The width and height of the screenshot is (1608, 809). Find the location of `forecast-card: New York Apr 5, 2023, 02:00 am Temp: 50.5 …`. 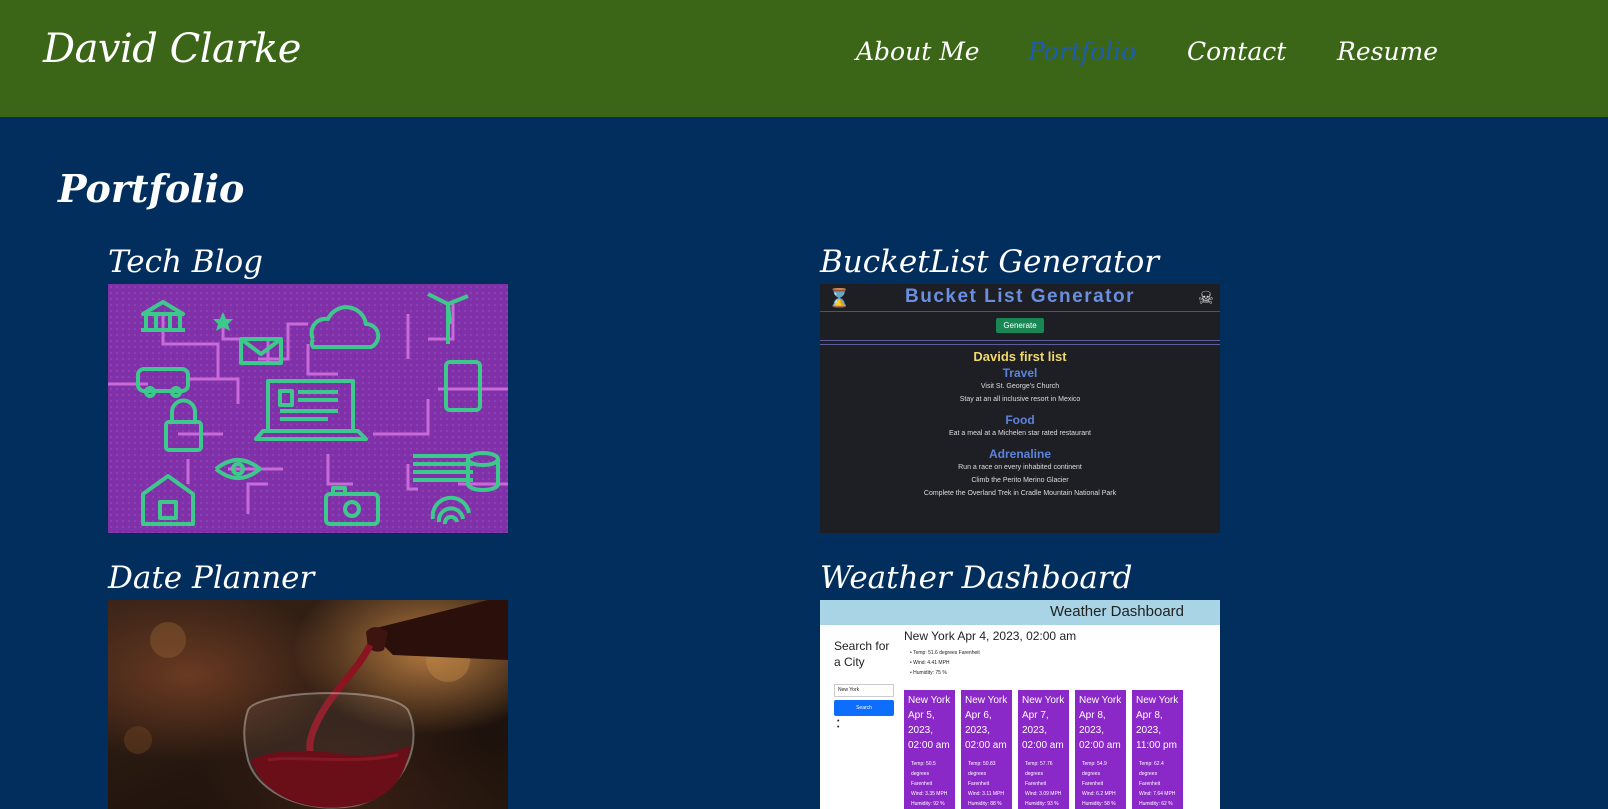

forecast-card: New York Apr 5, 2023, 02:00 am Temp: 50.5 … is located at coordinates (929, 749).